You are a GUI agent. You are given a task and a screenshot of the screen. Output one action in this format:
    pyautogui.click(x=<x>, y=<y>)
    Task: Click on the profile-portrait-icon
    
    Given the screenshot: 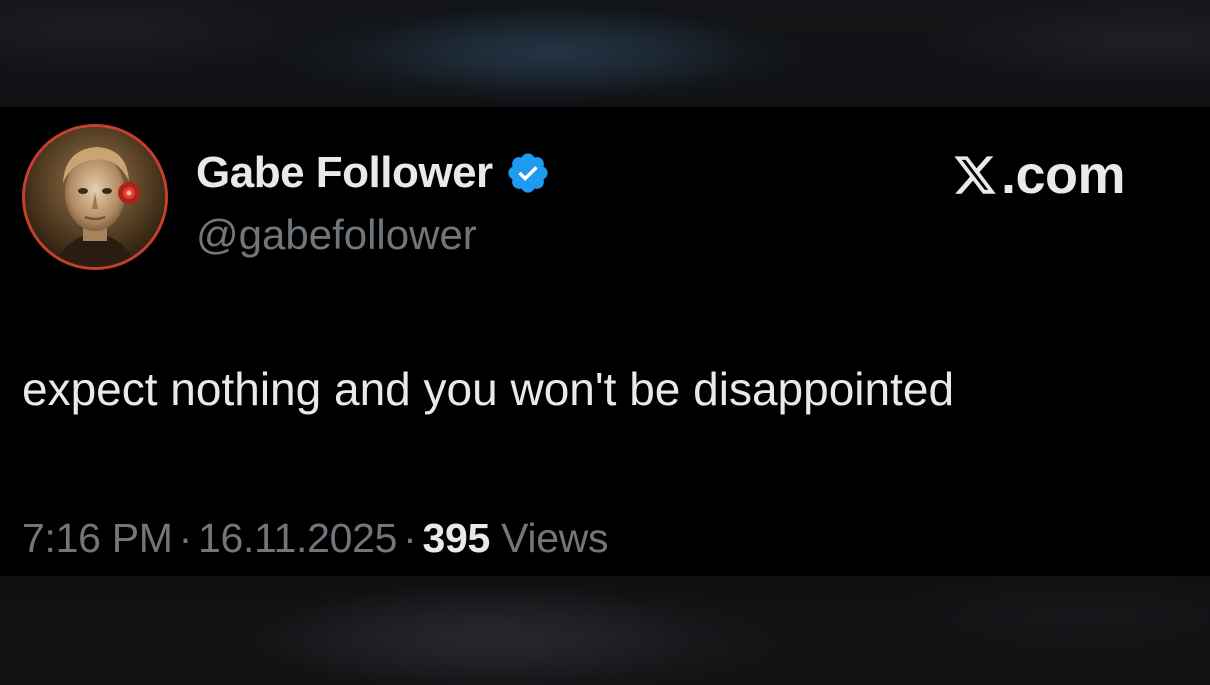 What is the action you would take?
    pyautogui.click(x=95, y=197)
    